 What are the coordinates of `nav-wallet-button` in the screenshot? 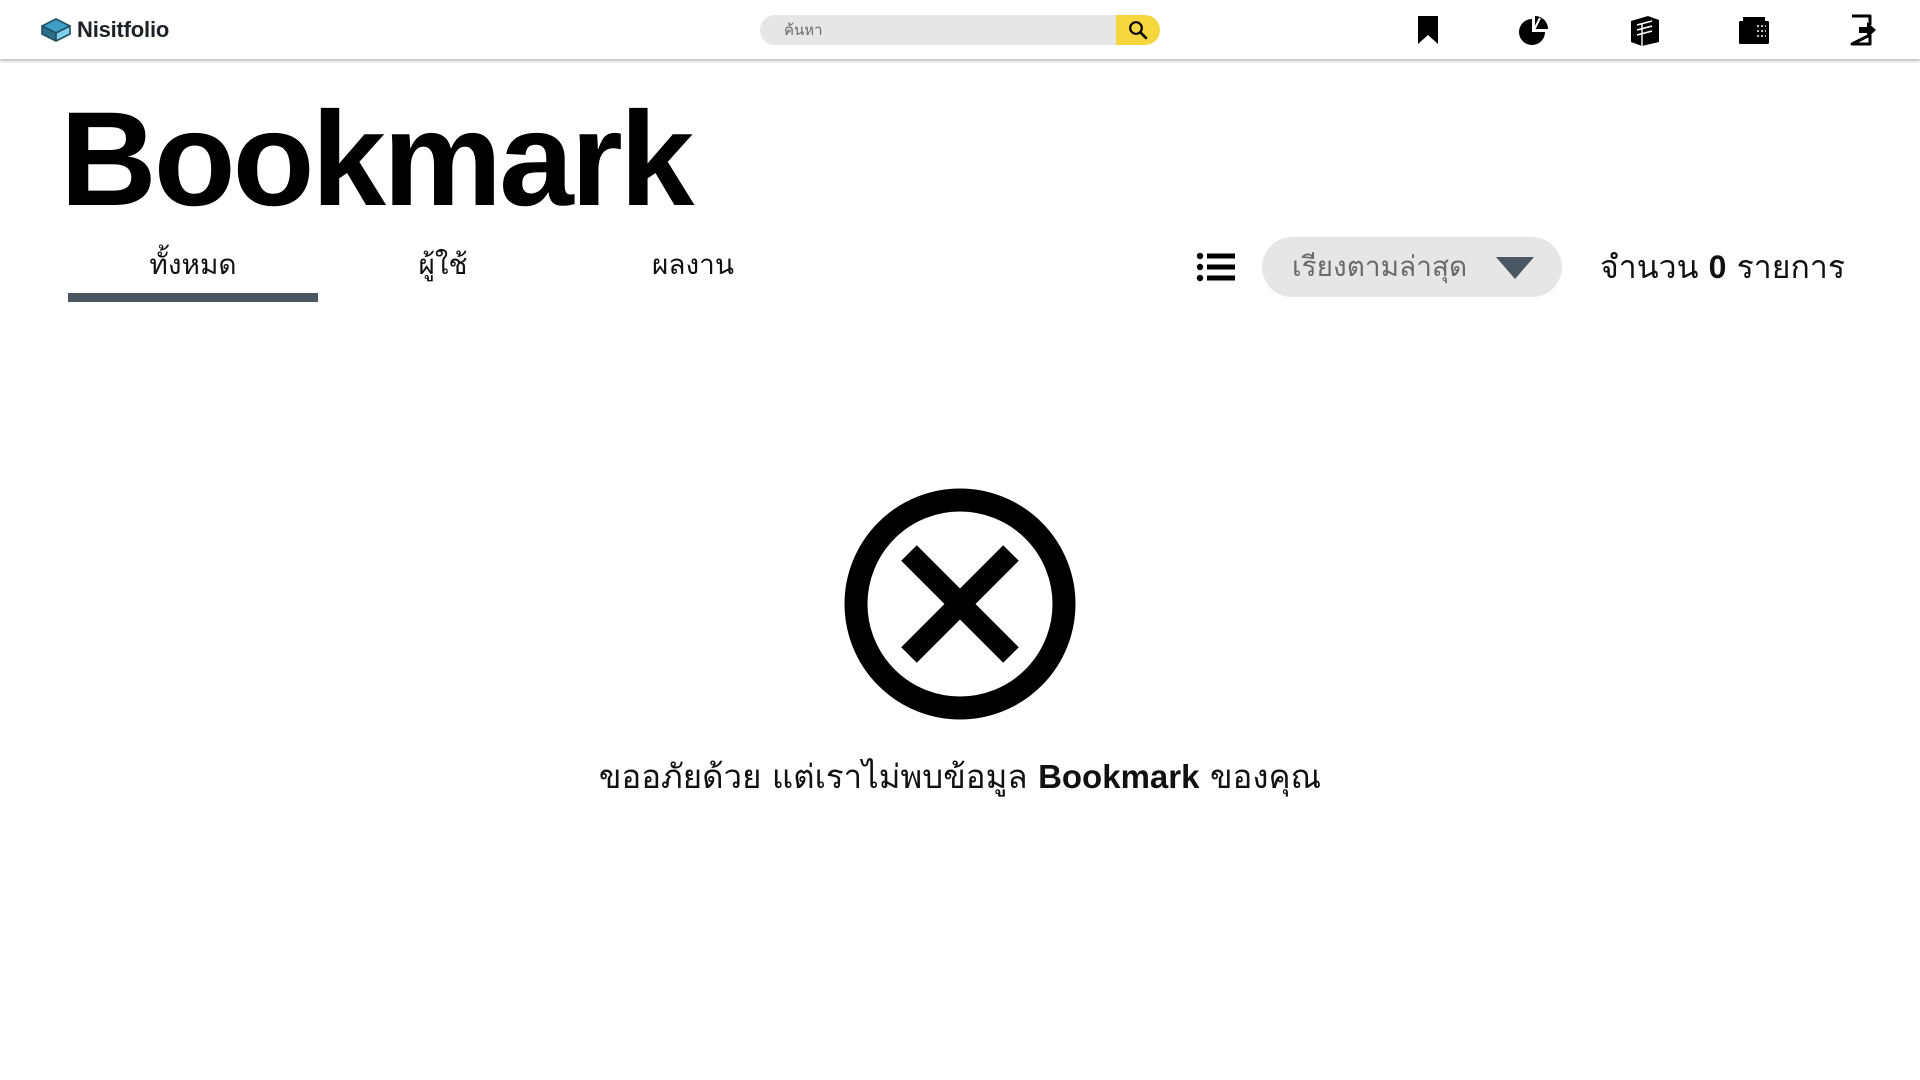 It's located at (1754, 30).